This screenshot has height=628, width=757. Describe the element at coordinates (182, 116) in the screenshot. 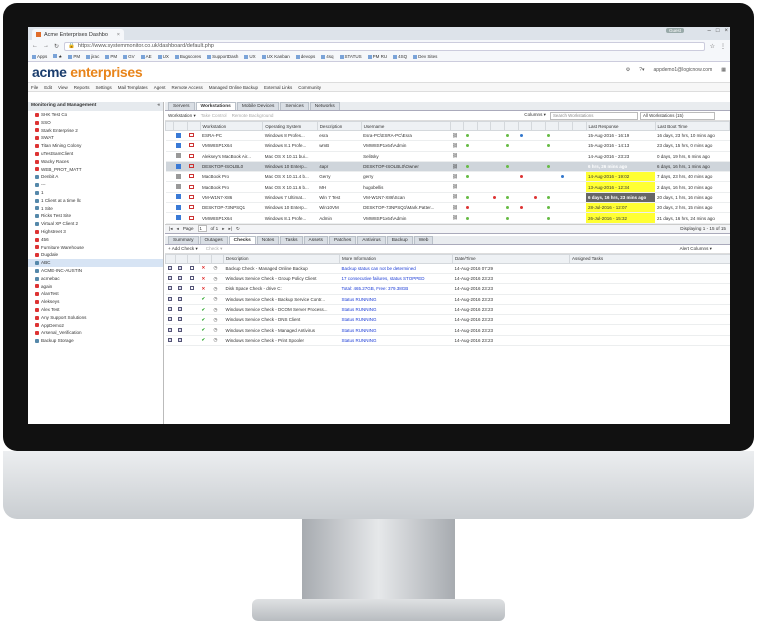

I see `workstation-menu: Workstation ▾` at that location.